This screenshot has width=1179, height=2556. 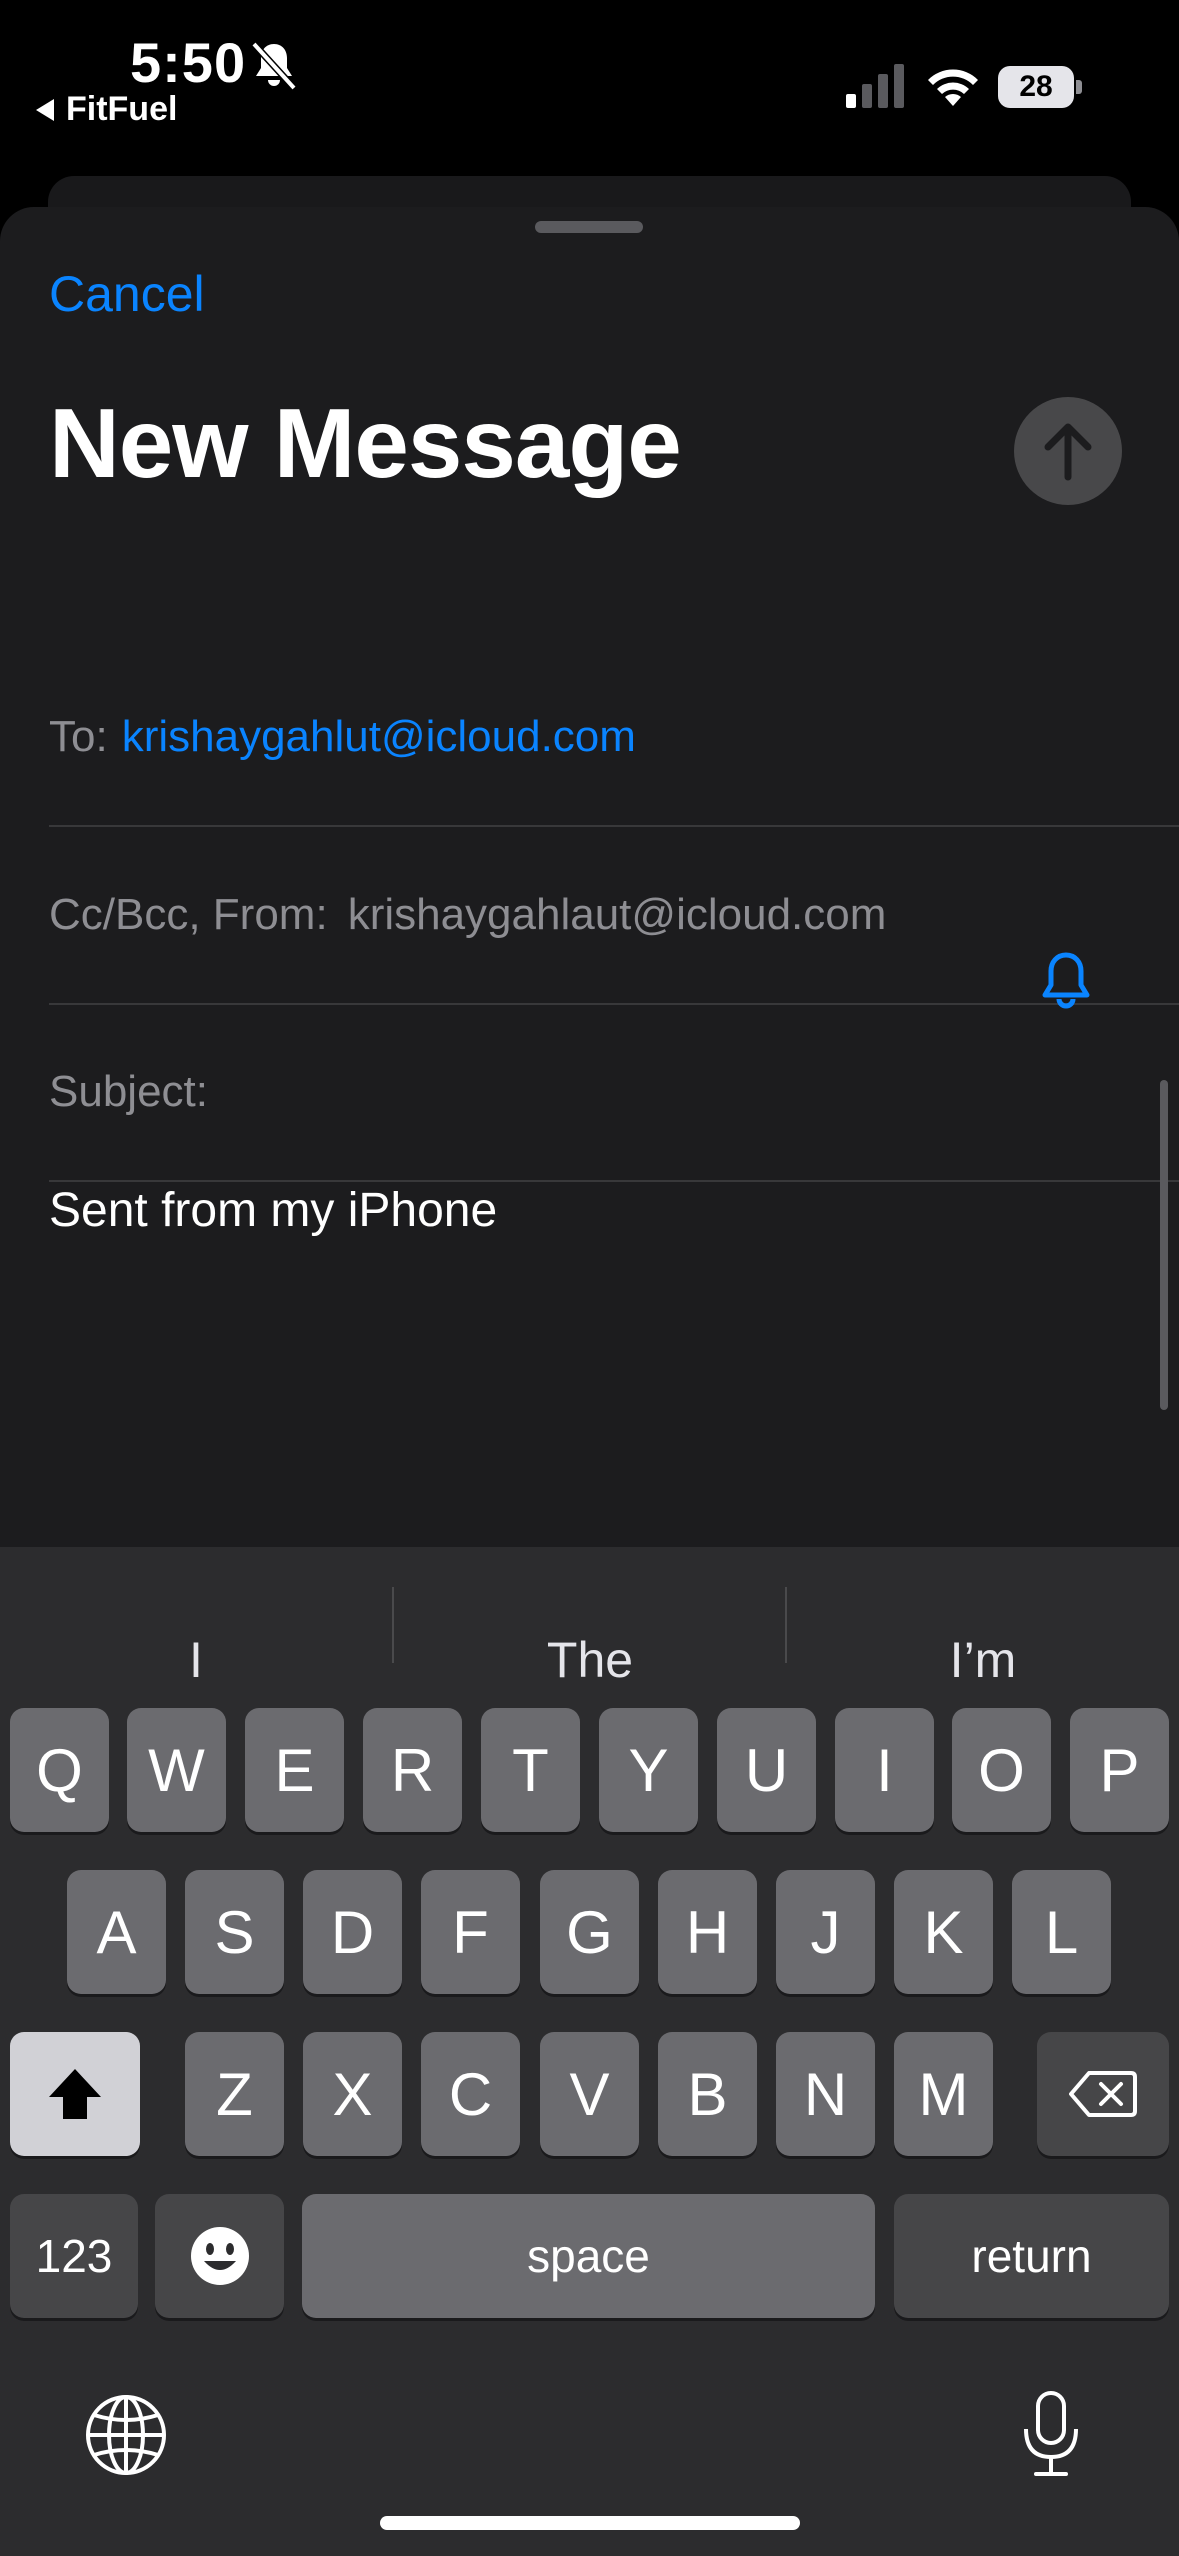 I want to click on back-to-app-button: FitFuel, so click(x=106, y=109).